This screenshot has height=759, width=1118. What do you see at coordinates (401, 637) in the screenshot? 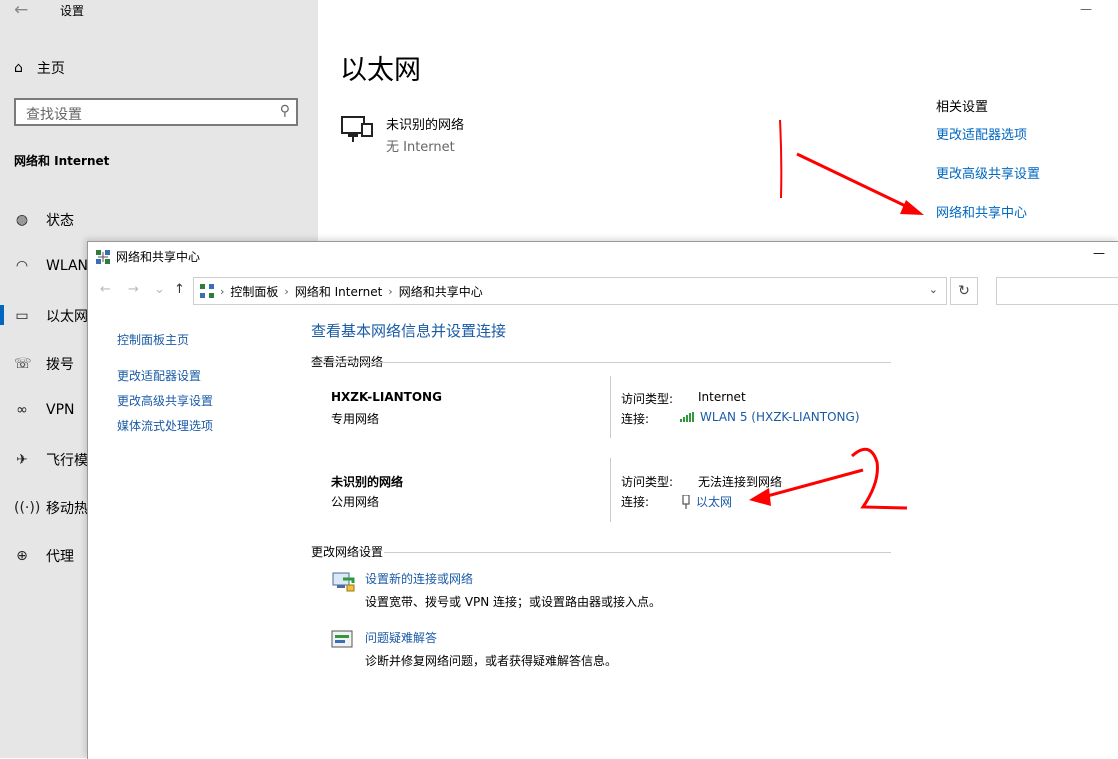
I see `link-troubleshoot: 问题疑难解答` at bounding box center [401, 637].